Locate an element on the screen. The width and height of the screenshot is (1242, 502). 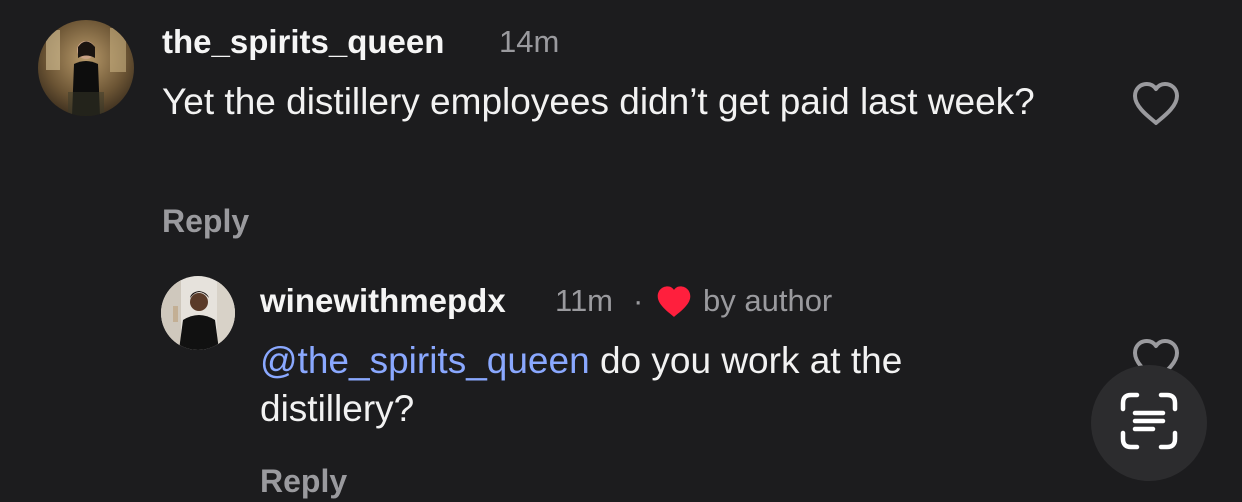
text-scan-icon is located at coordinates (1149, 423).